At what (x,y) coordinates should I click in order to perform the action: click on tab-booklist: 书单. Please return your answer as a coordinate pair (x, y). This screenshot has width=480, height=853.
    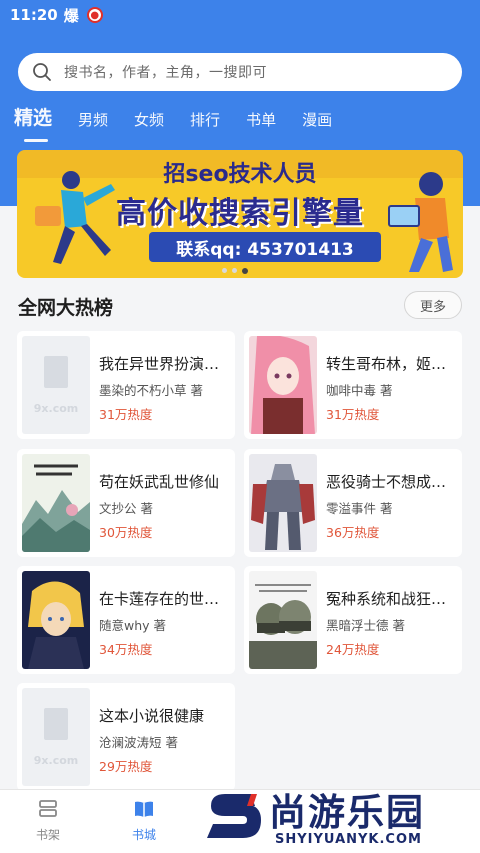
    Looking at the image, I should click on (261, 121).